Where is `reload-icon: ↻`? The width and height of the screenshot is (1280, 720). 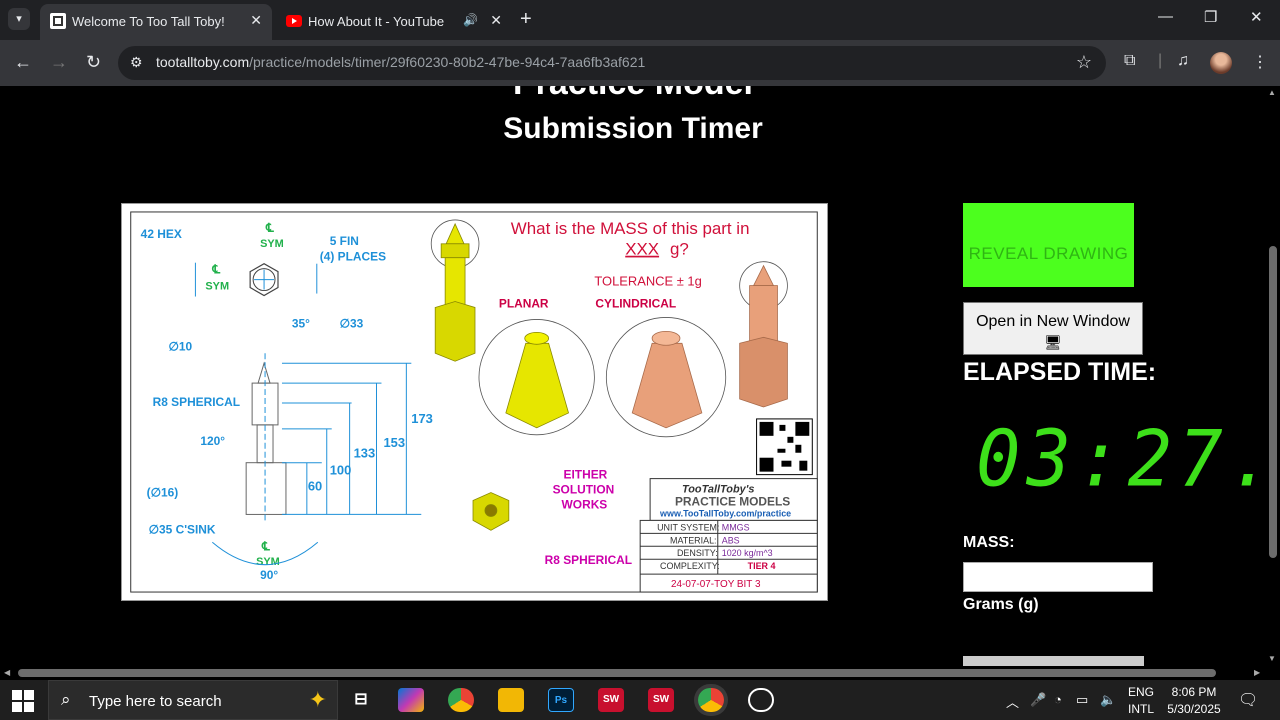
reload-icon: ↻ is located at coordinates (93, 62).